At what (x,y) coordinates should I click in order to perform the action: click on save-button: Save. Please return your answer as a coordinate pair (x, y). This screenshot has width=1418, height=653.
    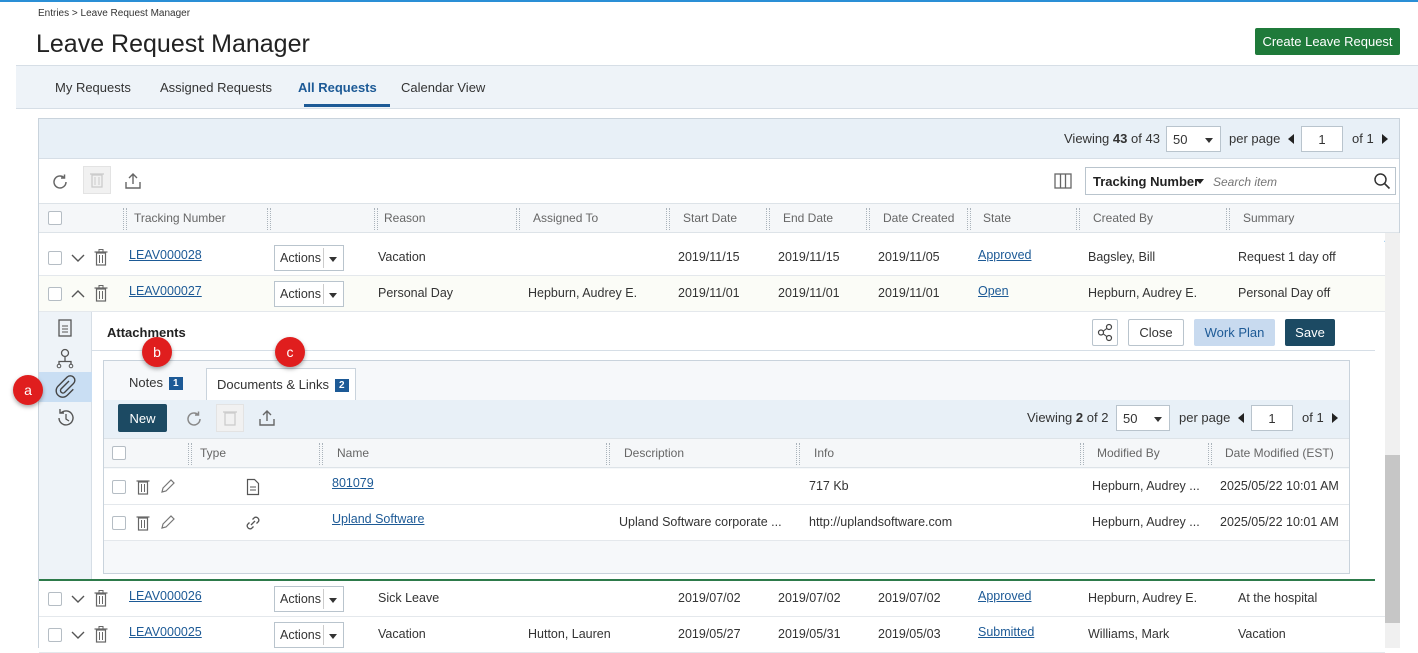
    Looking at the image, I should click on (1310, 332).